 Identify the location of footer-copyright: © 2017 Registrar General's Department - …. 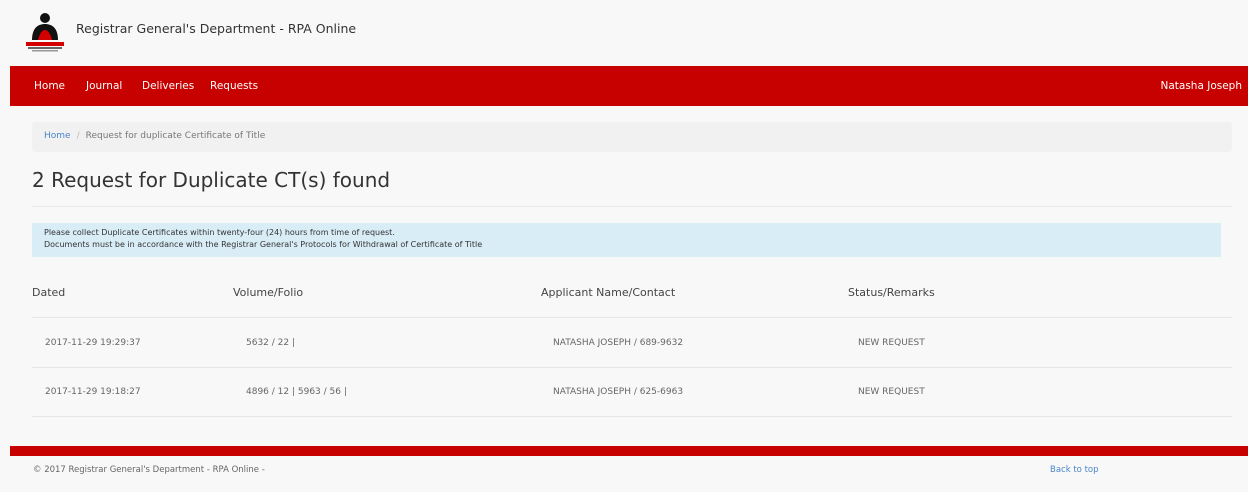
(149, 470).